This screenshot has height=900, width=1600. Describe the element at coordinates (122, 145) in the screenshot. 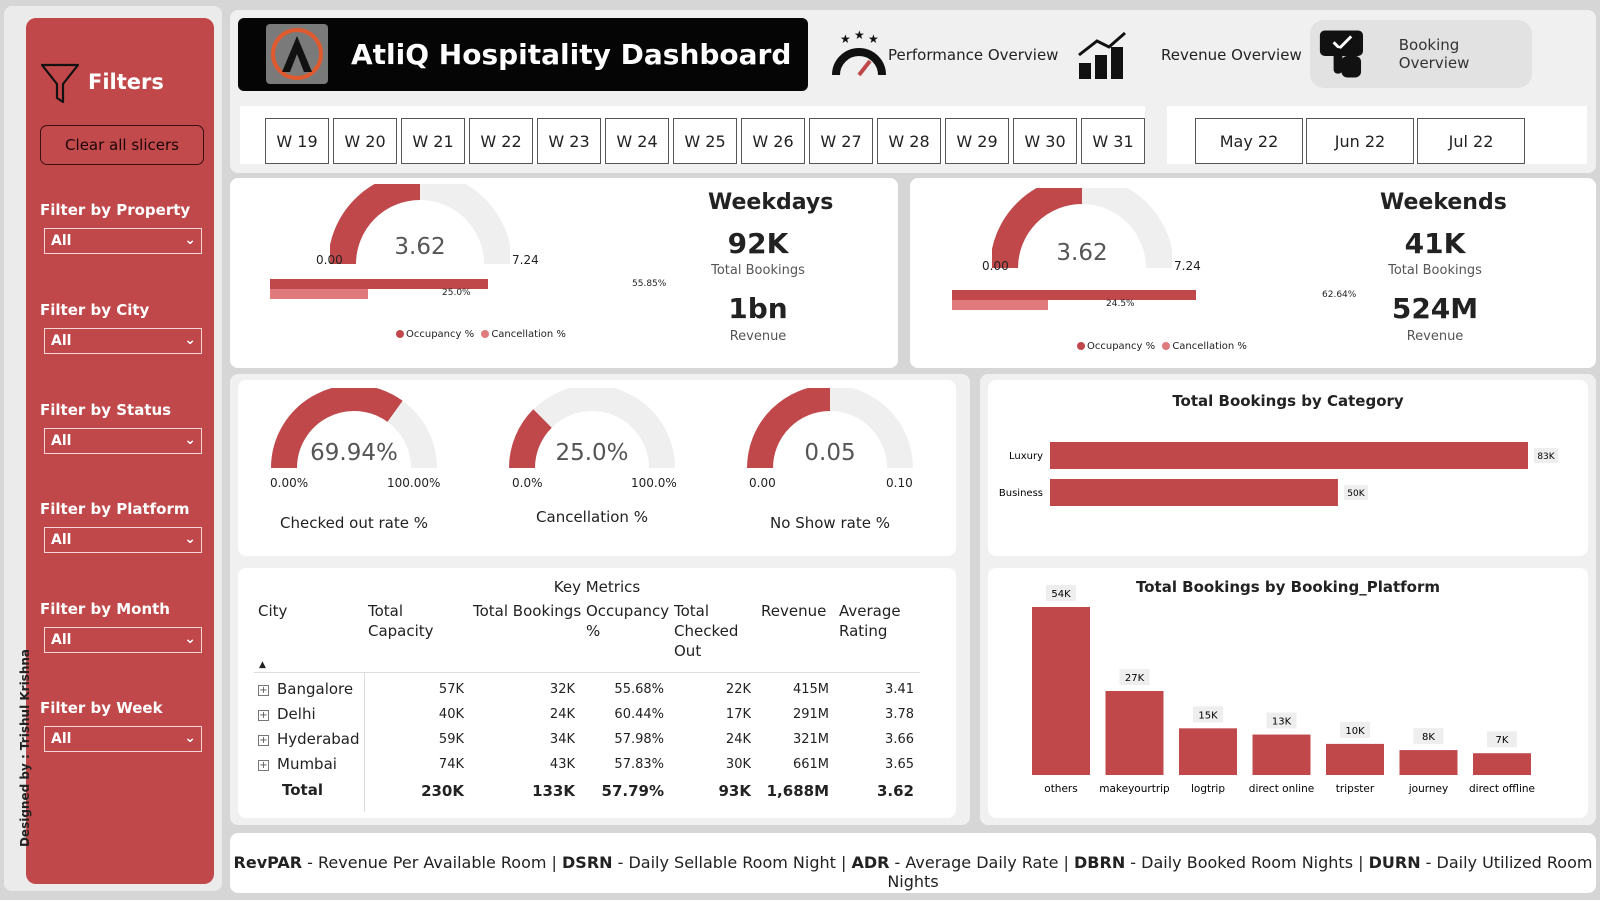

I see `clear-all-slicers-button: Clear all slicers` at that location.